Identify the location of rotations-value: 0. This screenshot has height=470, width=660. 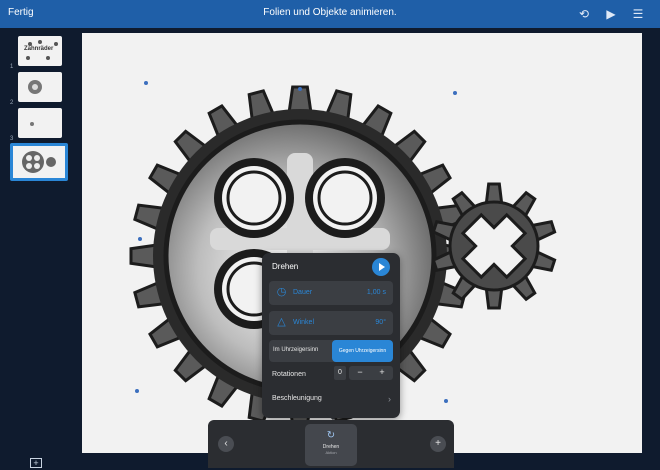
(340, 373).